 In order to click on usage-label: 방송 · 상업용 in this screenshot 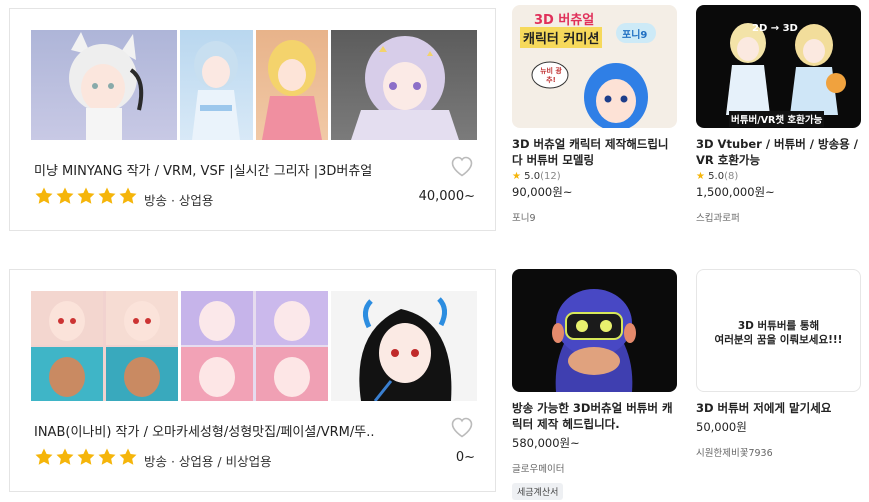, I will do `click(179, 200)`.